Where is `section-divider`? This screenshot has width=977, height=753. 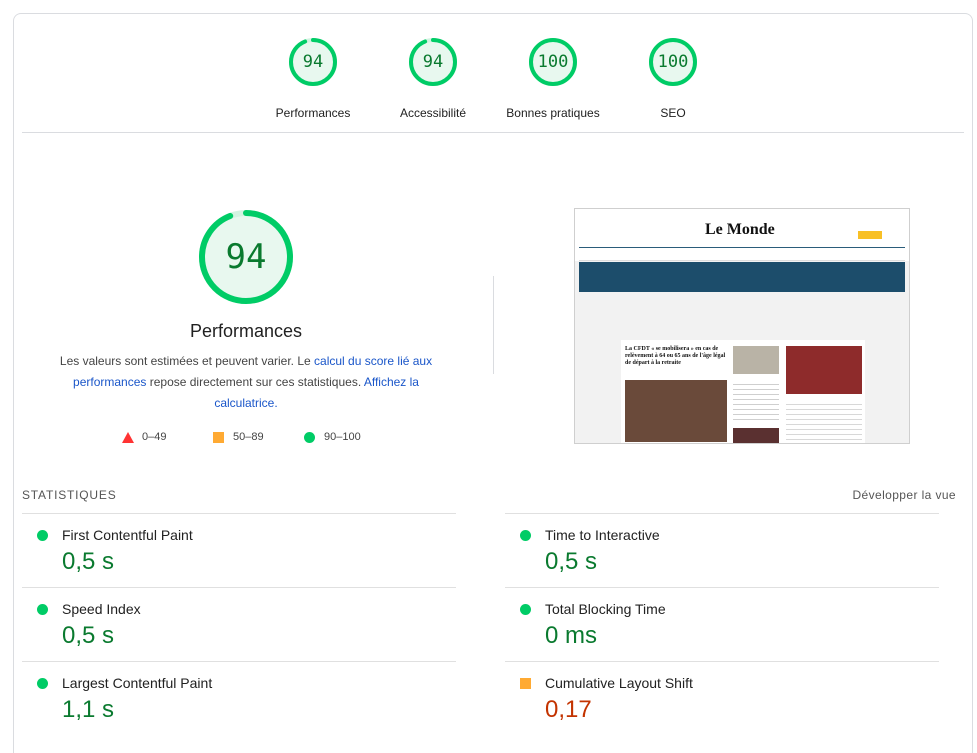
section-divider is located at coordinates (493, 325).